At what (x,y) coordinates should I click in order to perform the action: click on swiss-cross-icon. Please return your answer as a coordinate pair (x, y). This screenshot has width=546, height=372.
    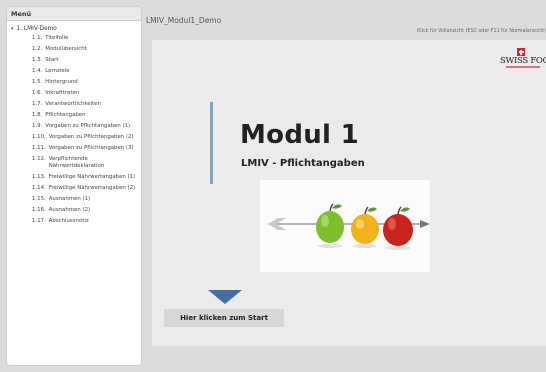
    Looking at the image, I should click on (521, 52).